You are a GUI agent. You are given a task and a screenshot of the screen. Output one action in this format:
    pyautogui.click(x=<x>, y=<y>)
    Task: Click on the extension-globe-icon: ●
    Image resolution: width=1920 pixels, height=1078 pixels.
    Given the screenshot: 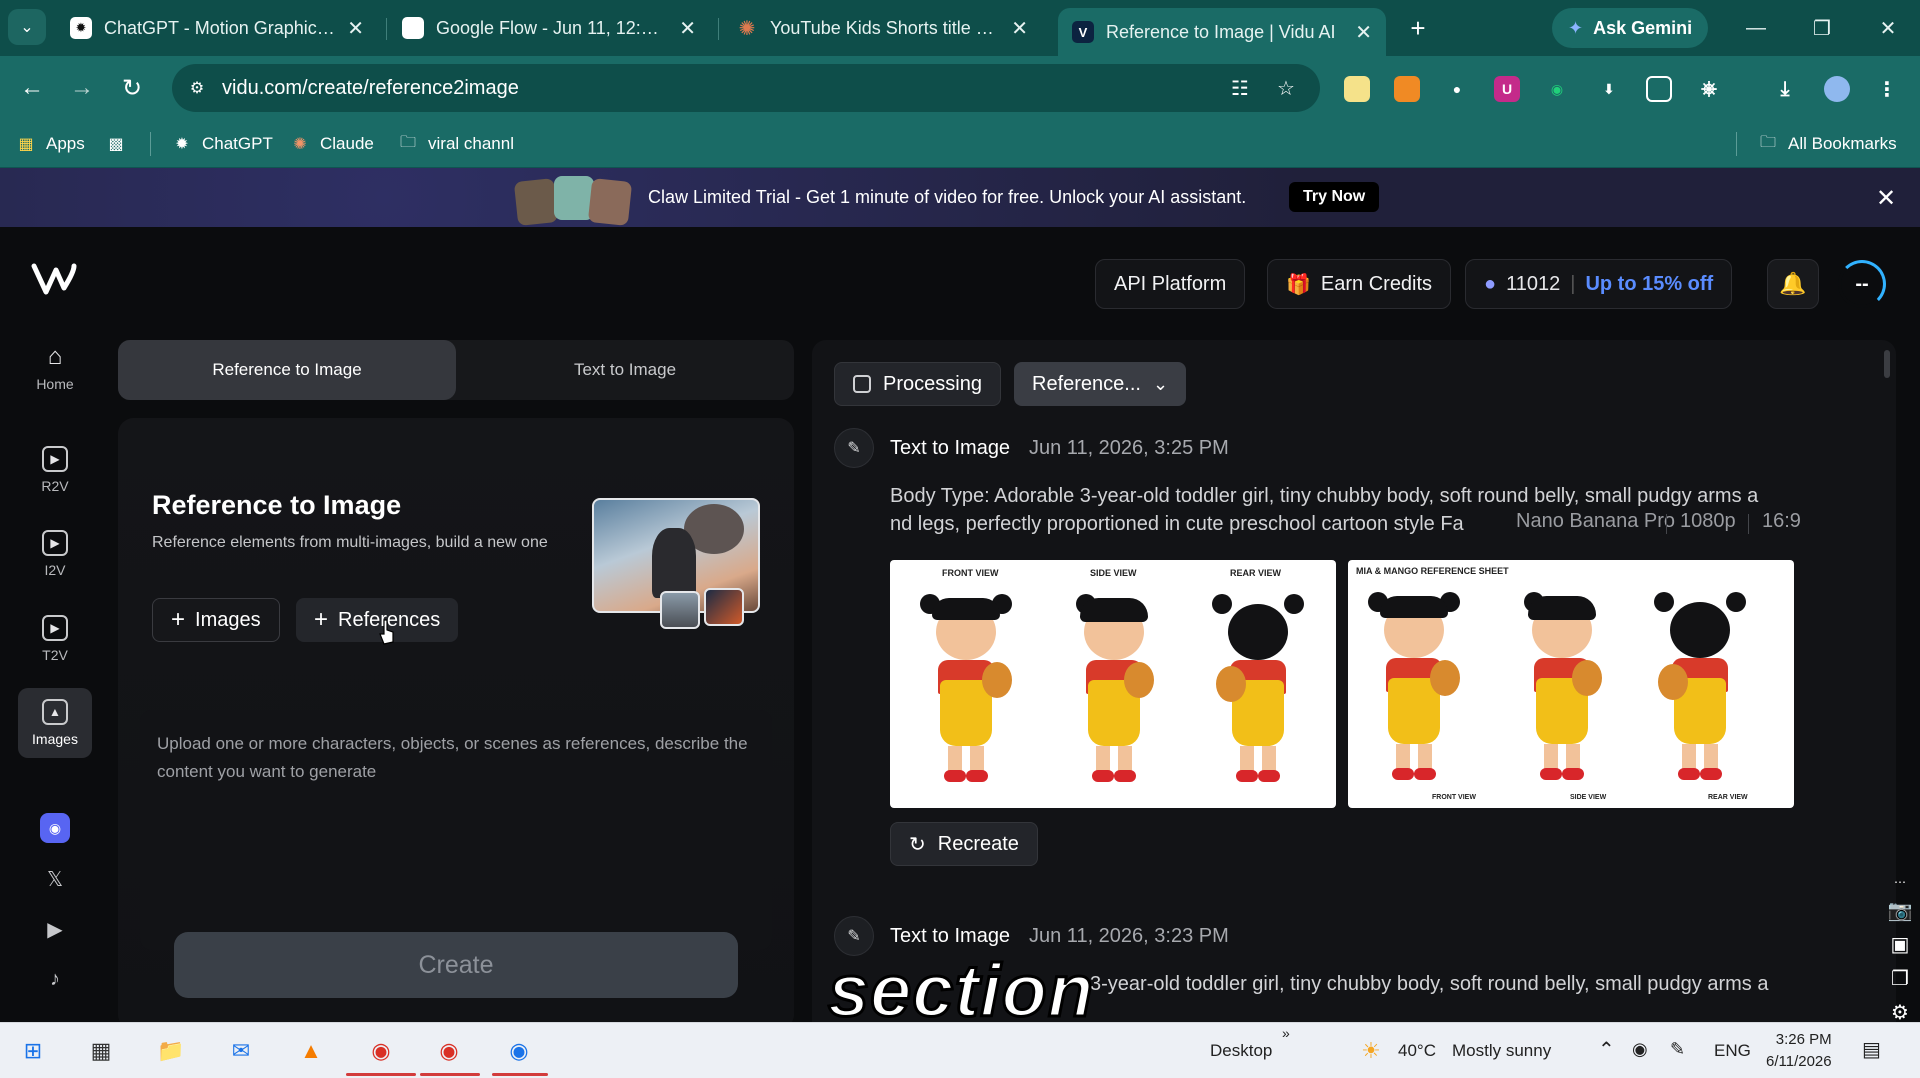 What is the action you would take?
    pyautogui.click(x=1457, y=89)
    